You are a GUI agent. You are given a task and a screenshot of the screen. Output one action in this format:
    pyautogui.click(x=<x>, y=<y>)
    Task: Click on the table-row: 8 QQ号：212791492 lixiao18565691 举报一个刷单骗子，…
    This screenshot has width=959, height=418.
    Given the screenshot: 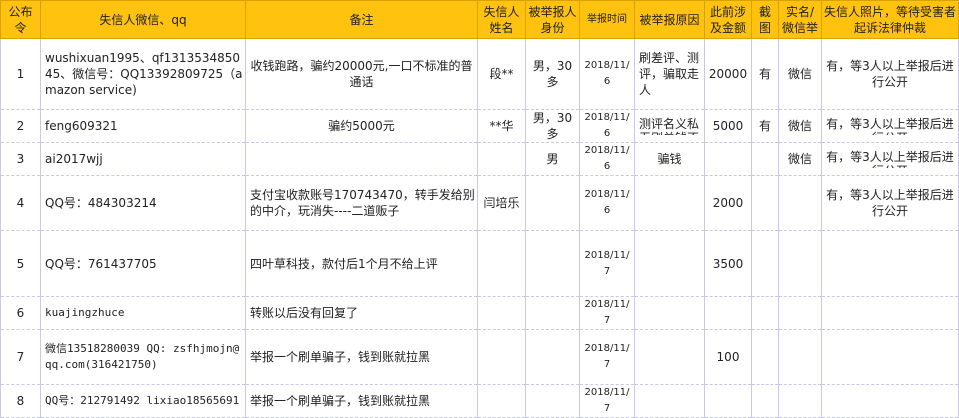 What is the action you would take?
    pyautogui.click(x=479, y=401)
    